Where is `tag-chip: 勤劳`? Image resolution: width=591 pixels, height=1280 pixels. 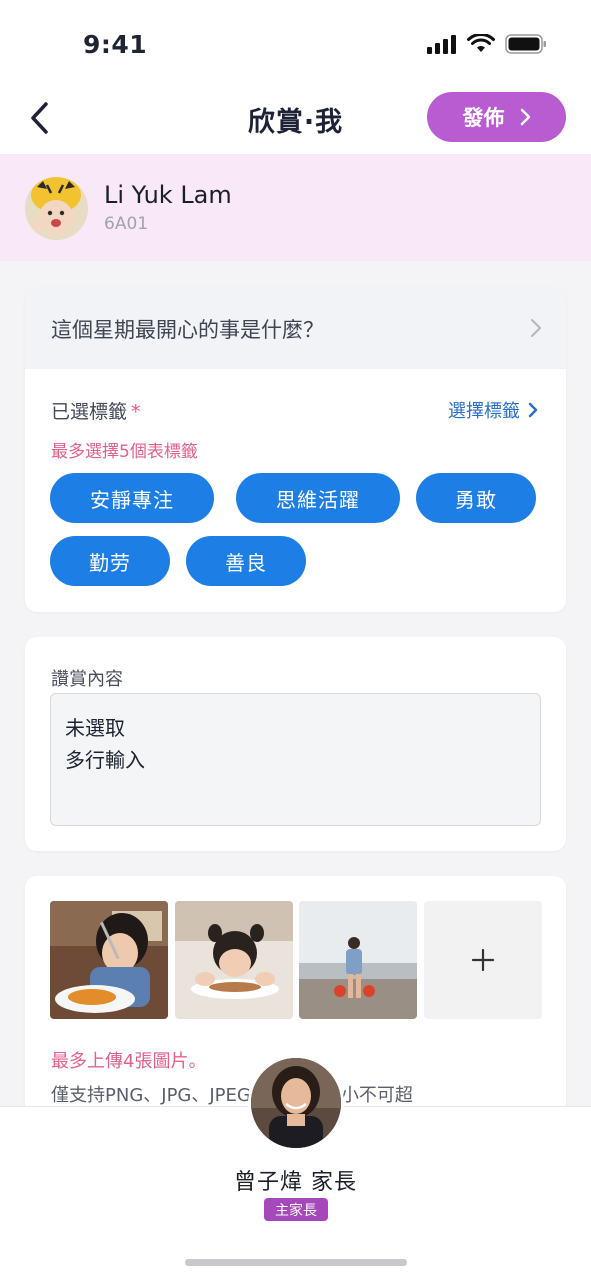
tag-chip: 勤劳 is located at coordinates (110, 561).